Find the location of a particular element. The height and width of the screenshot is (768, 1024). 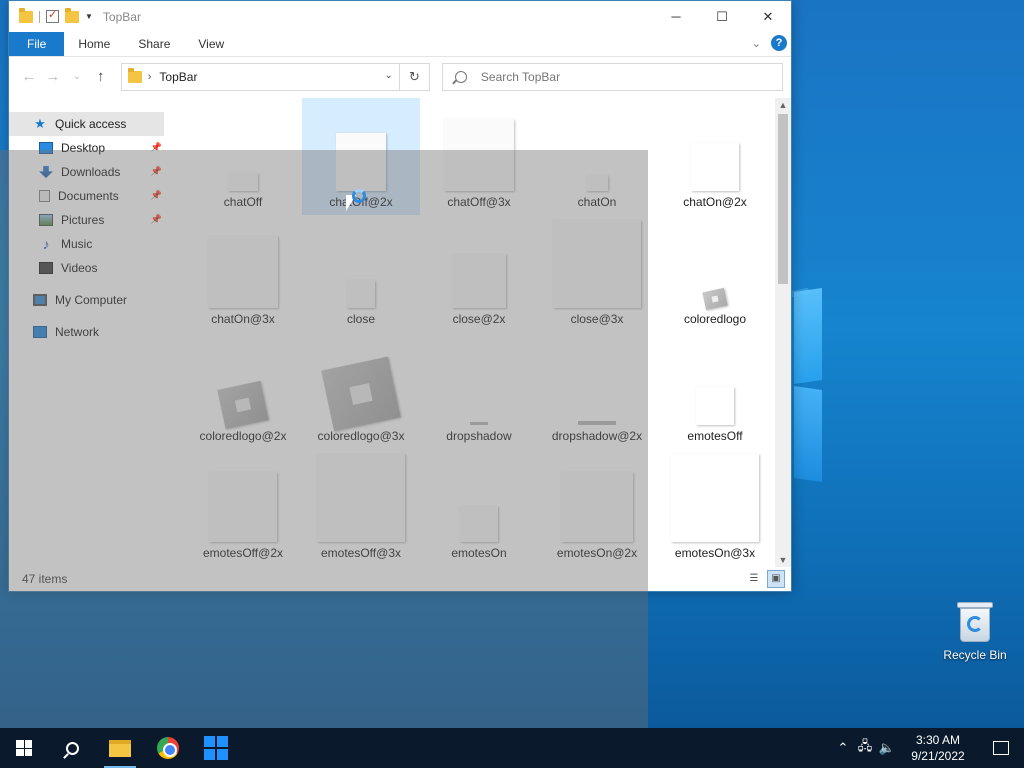

file-item: dropshadow is located at coordinates (479, 390).